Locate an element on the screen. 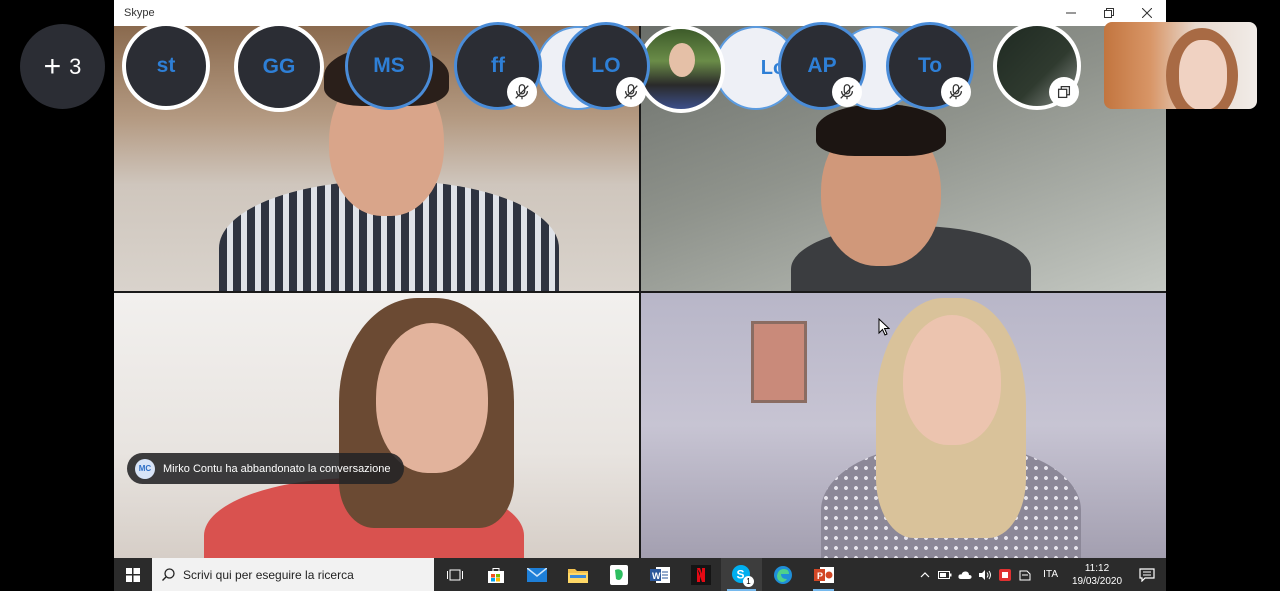 The width and height of the screenshot is (1280, 591). window-title: Skype is located at coordinates (139, 13).